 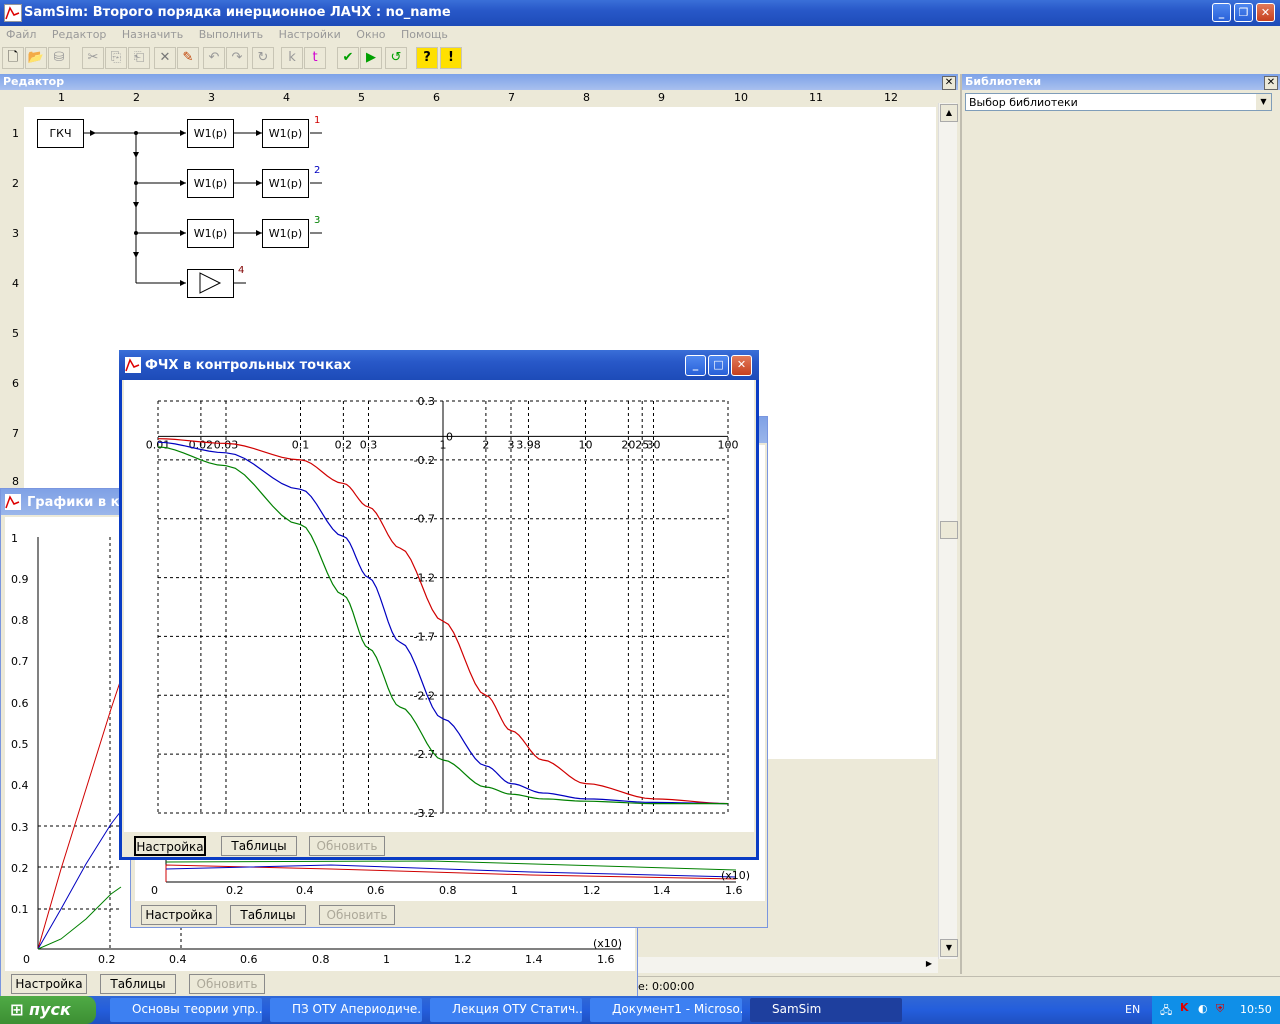 I want to click on libraries-header: Библиотеки, so click(x=1121, y=82).